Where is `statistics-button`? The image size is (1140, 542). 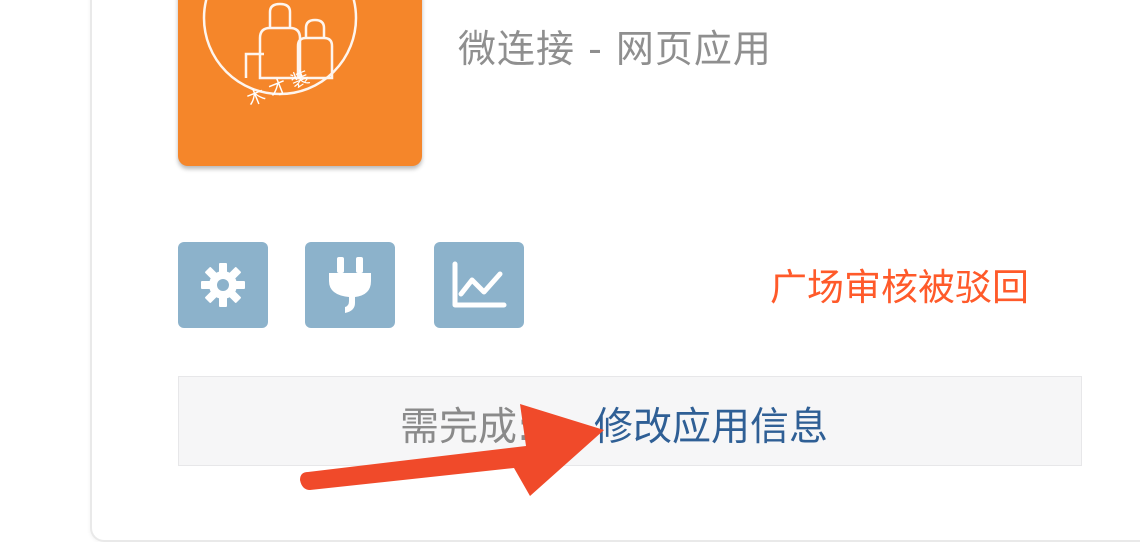
statistics-button is located at coordinates (479, 285).